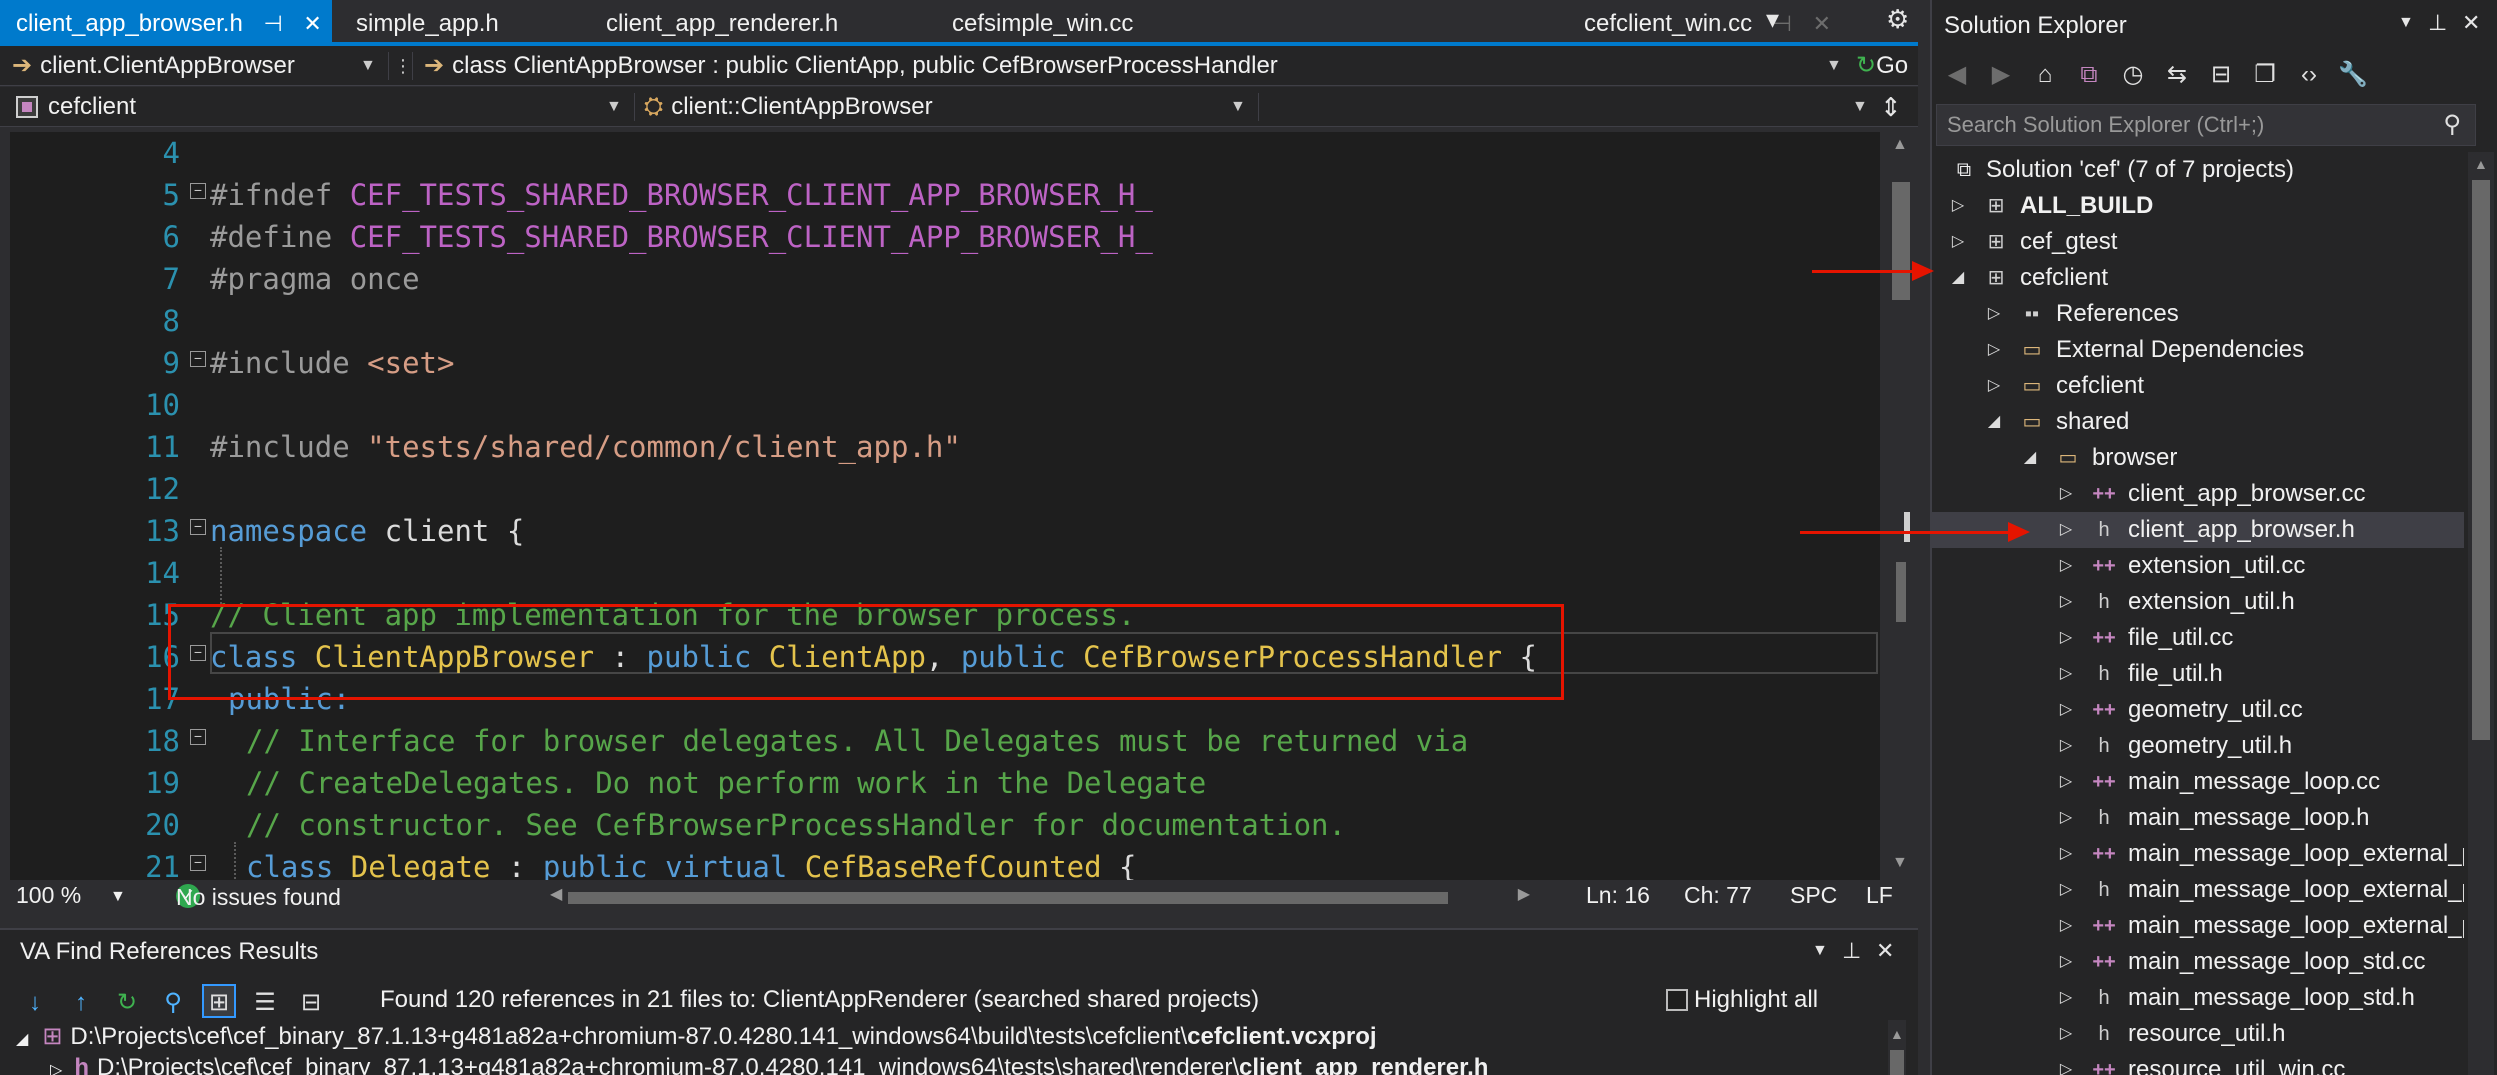 The image size is (2497, 1075). I want to click on tree-item: ▷ ▭ cefclient, so click(2198, 386).